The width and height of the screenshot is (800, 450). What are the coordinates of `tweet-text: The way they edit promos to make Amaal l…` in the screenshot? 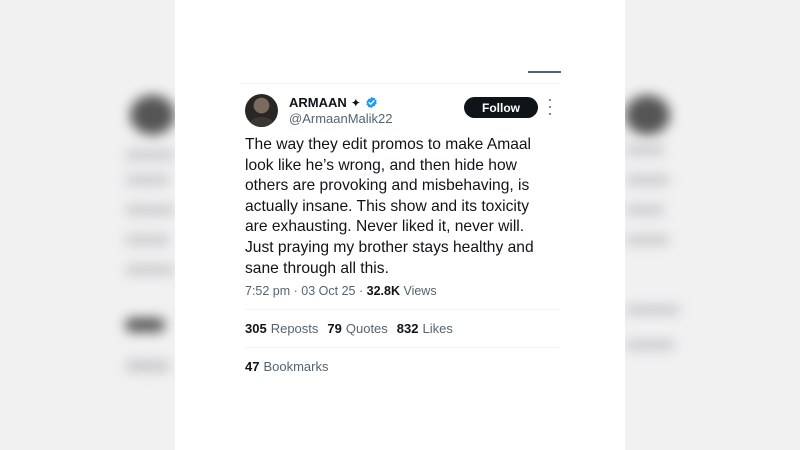 It's located at (410, 207).